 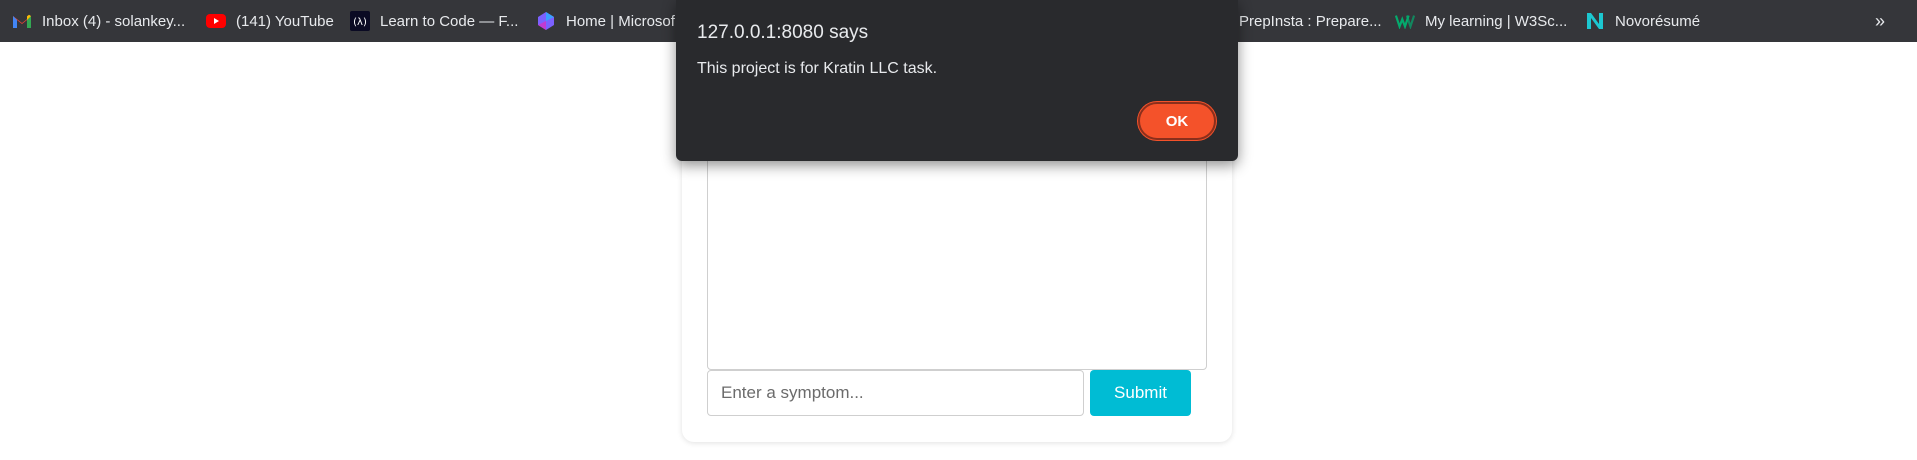 What do you see at coordinates (620, 21) in the screenshot?
I see `bookmark-label: Home | Microsof` at bounding box center [620, 21].